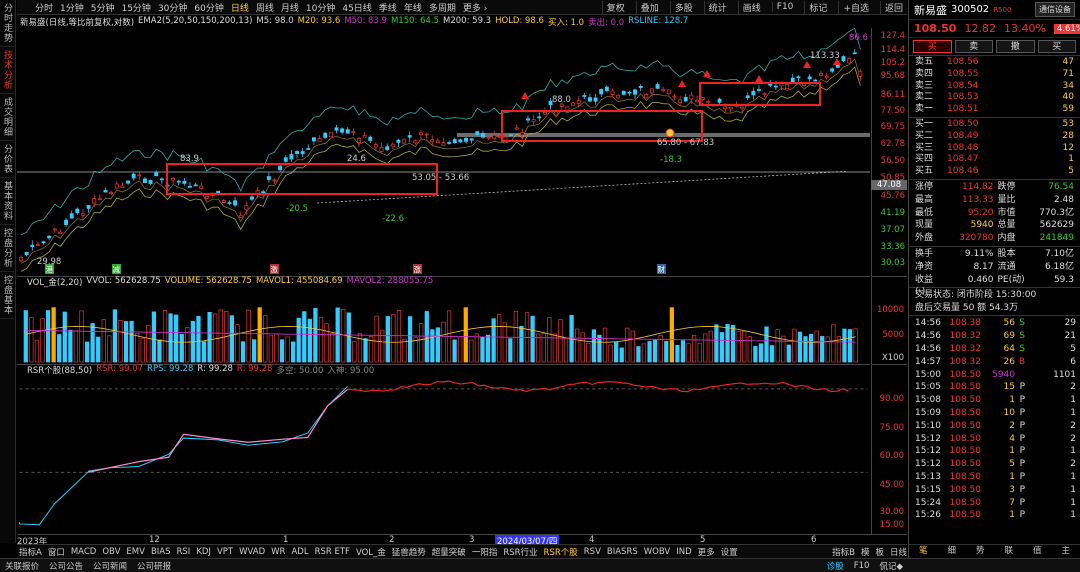 The image size is (1080, 572). What do you see at coordinates (855, 7) in the screenshot?
I see `toolbar-button-7: +自选` at bounding box center [855, 7].